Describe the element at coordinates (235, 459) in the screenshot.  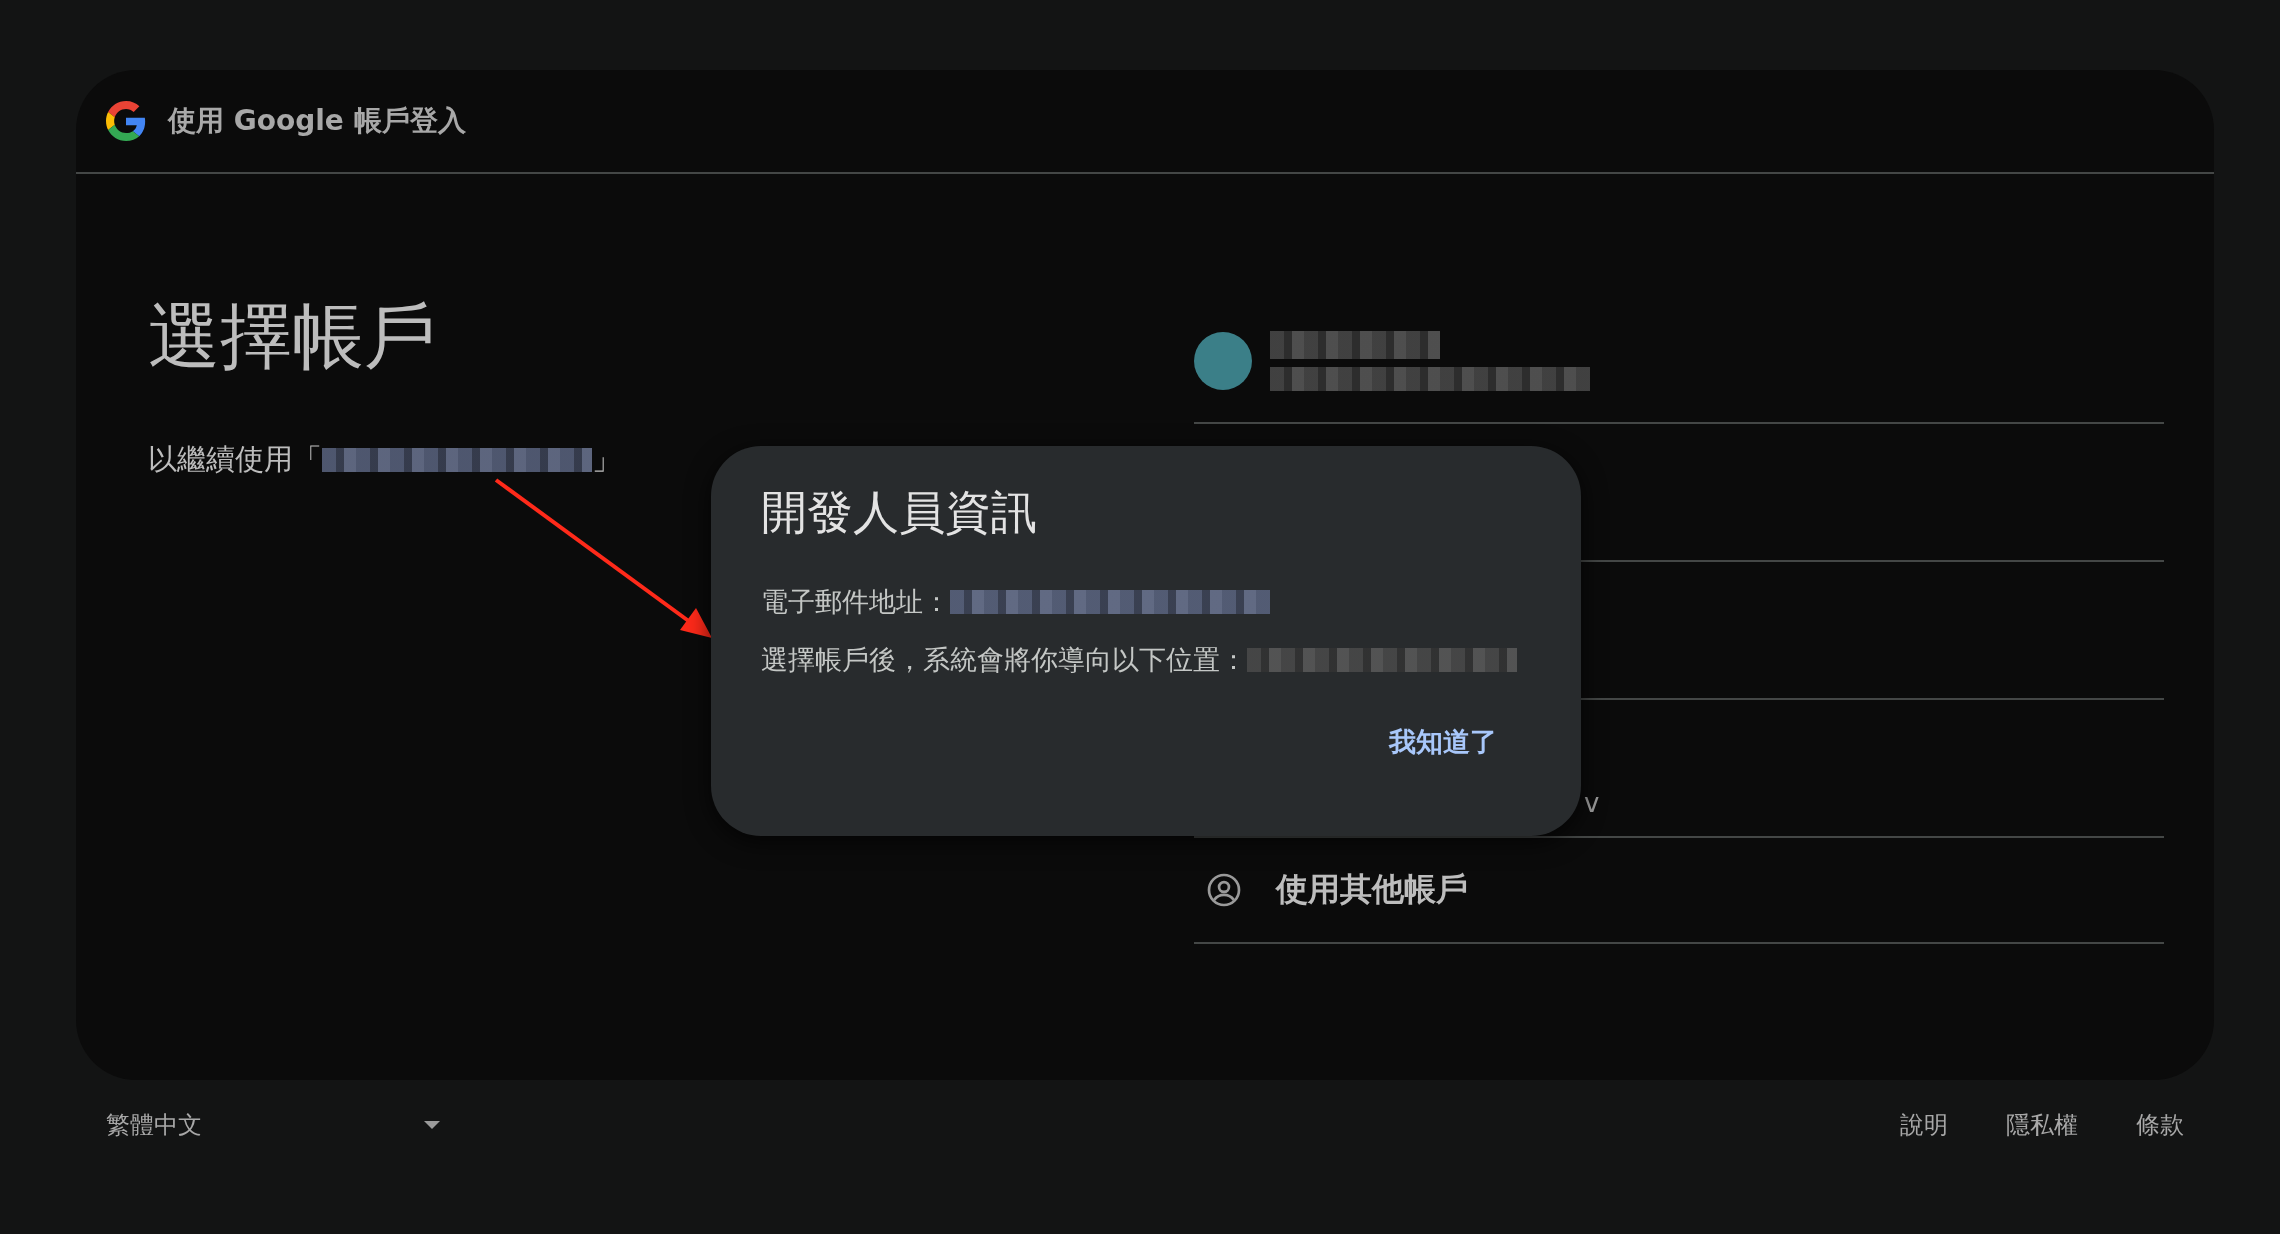
I see `subtitle-text: 以繼續使用「` at that location.